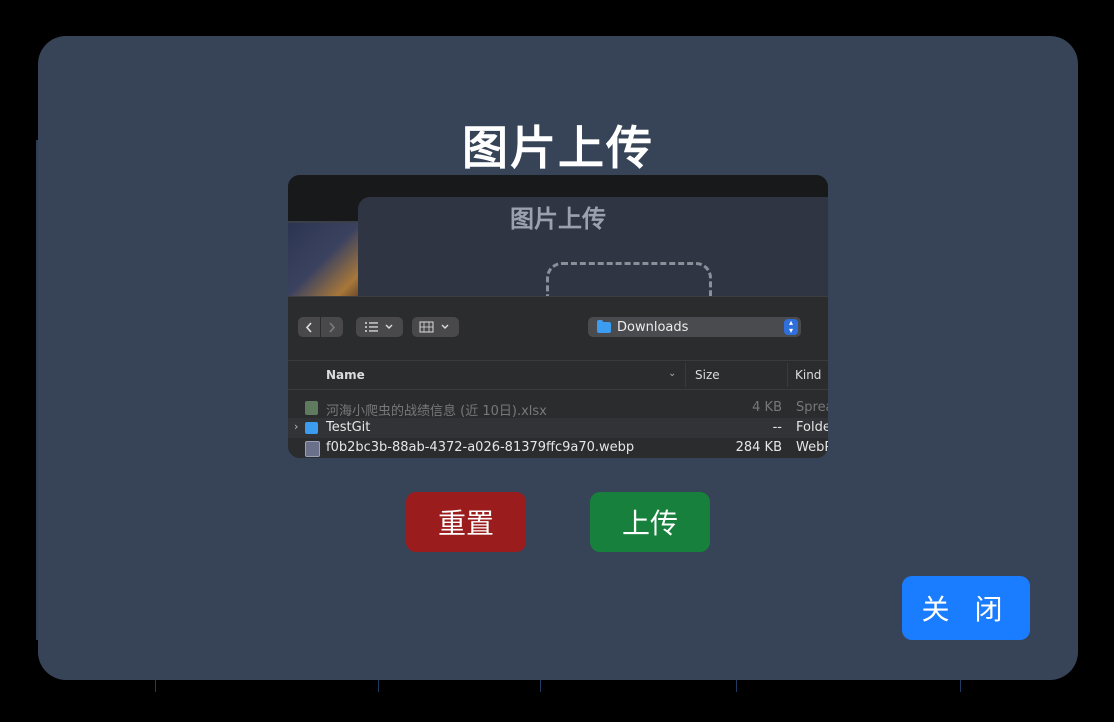 Image resolution: width=1114 pixels, height=722 pixels. I want to click on upload-button: 上传, so click(650, 522).